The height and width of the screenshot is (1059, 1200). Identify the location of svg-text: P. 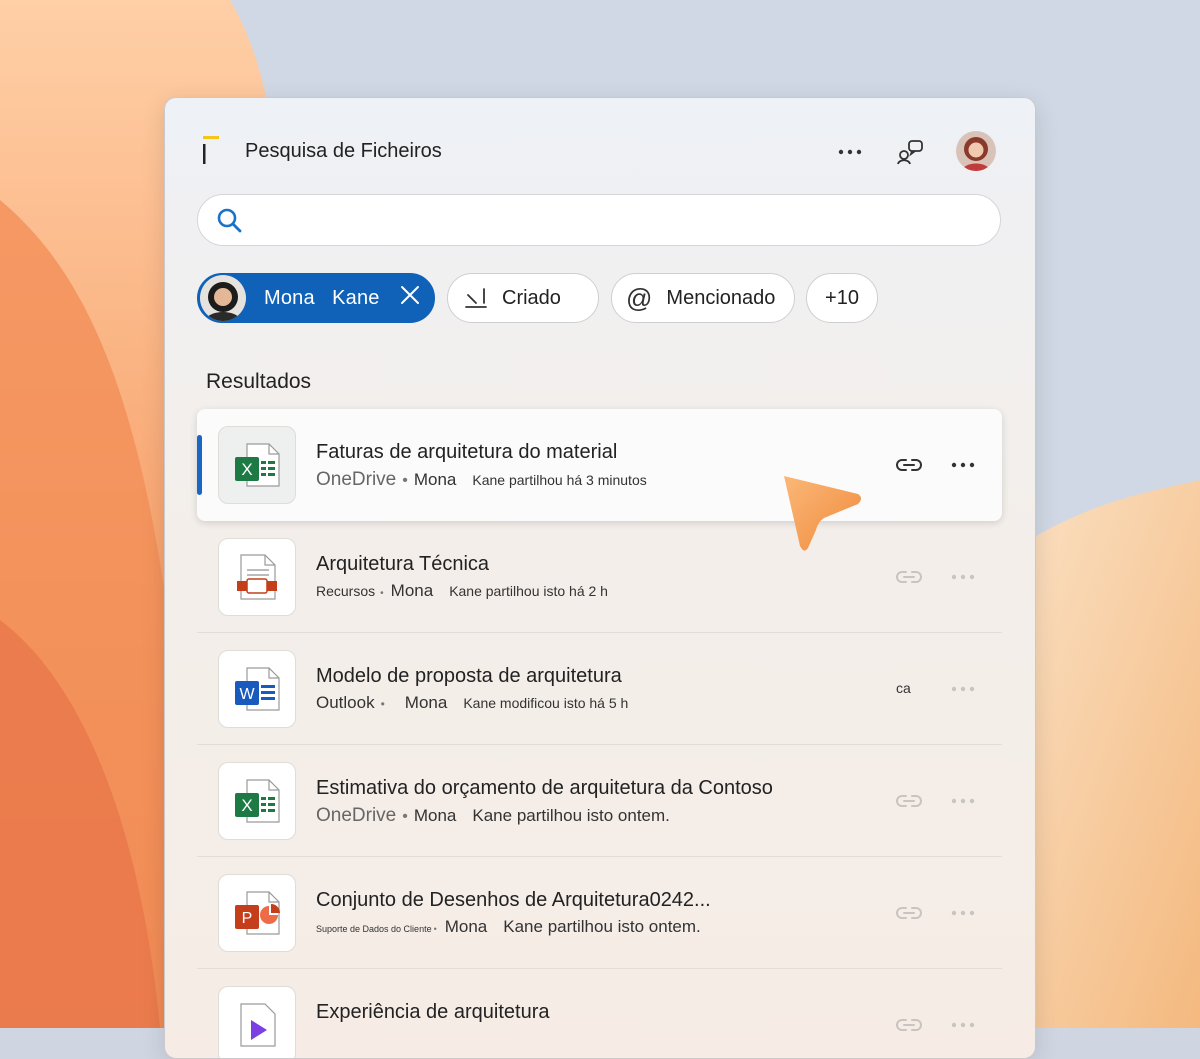
(247, 918).